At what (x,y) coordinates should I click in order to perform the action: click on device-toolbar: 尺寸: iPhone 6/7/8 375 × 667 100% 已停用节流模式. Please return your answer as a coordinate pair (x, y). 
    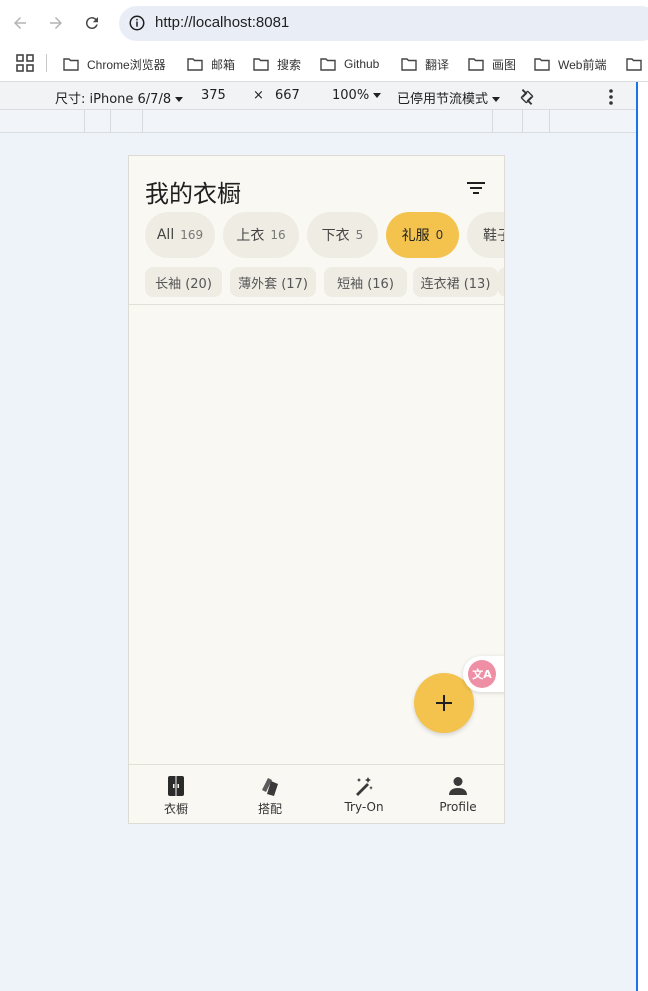
    Looking at the image, I should click on (318, 96).